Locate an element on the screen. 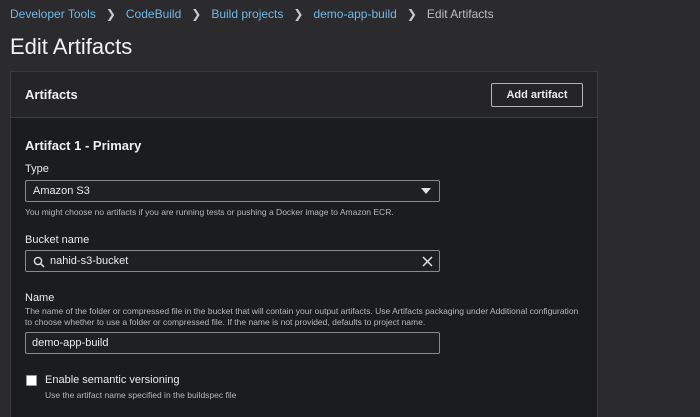  bucket-name-input is located at coordinates (228, 261).